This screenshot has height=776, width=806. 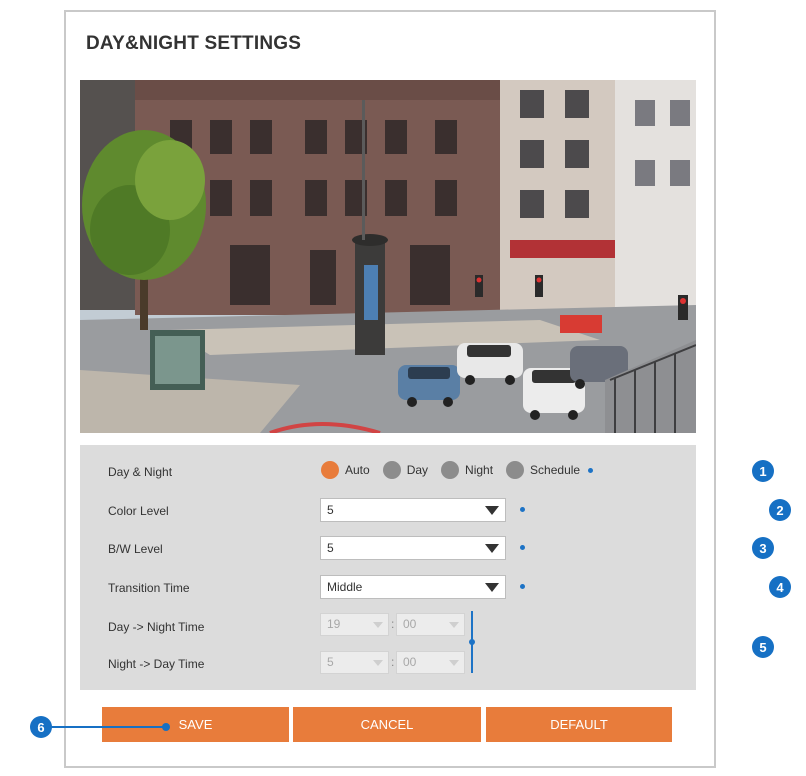 I want to click on bw-level-select: 5, so click(x=413, y=548).